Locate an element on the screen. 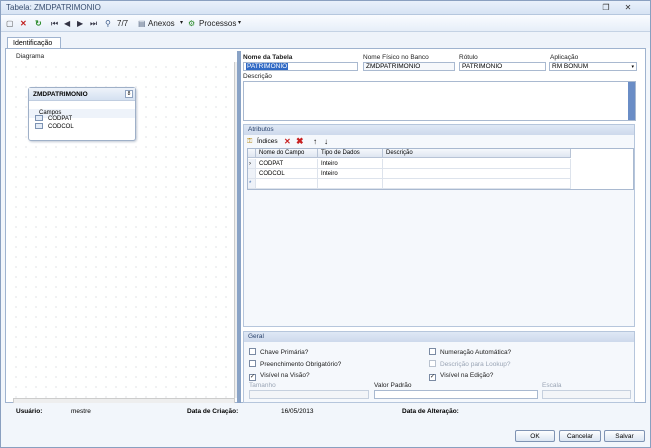 The width and height of the screenshot is (651, 448). column-header-descricao: Descrição is located at coordinates (477, 153).